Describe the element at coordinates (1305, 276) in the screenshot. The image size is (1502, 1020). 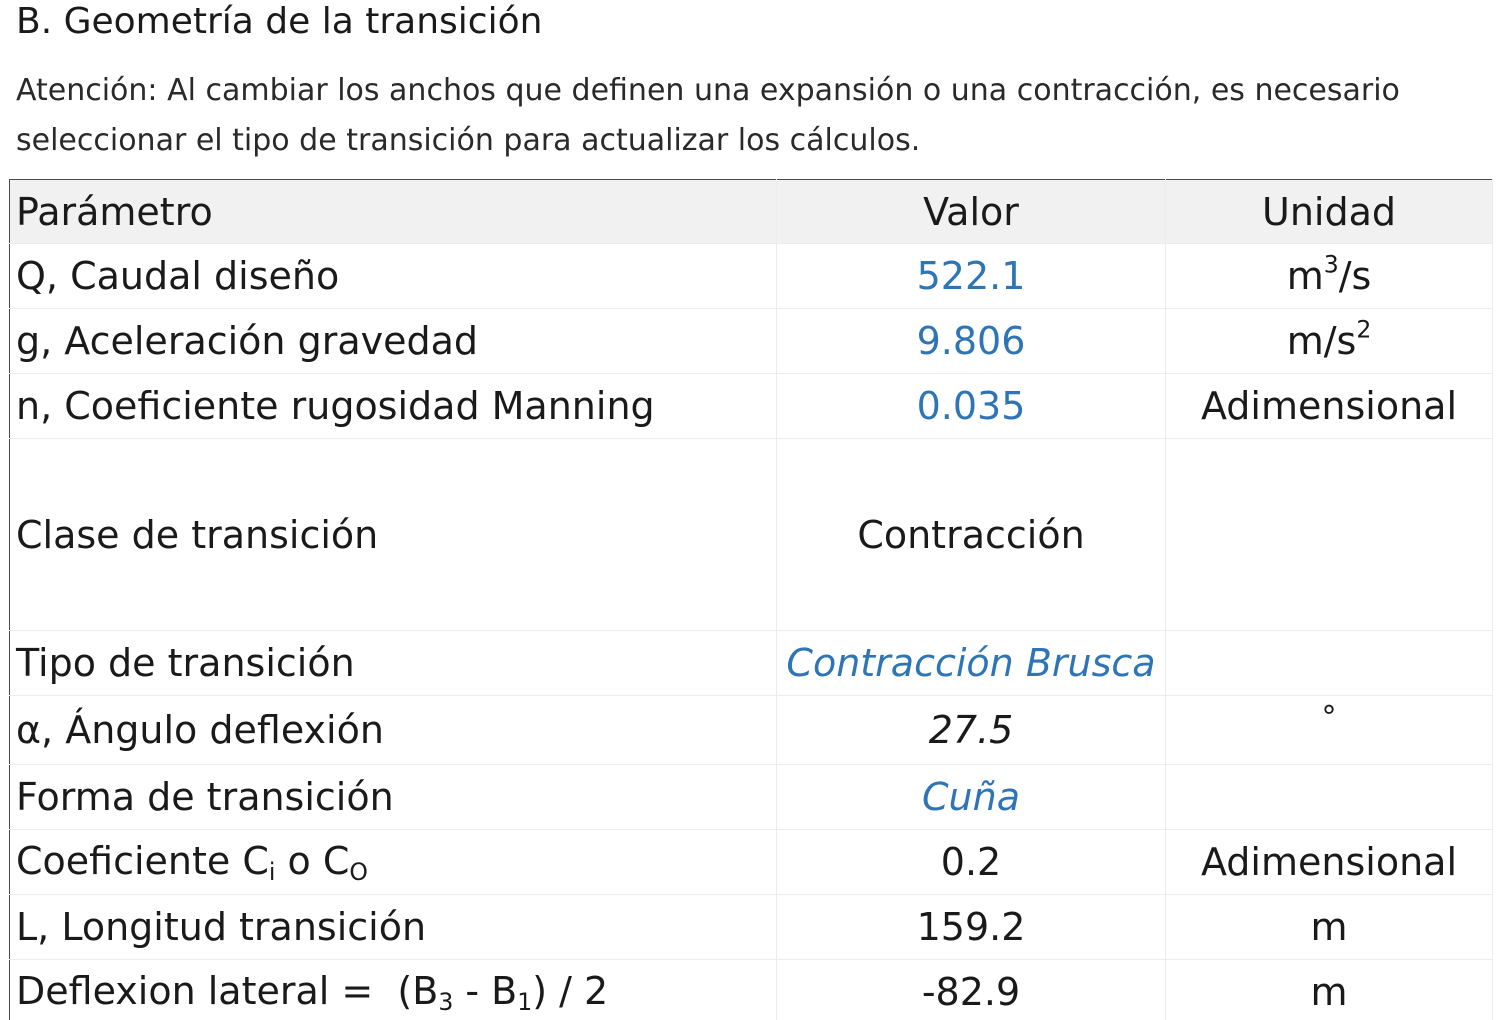
I see `unit-caudal-base: m` at that location.